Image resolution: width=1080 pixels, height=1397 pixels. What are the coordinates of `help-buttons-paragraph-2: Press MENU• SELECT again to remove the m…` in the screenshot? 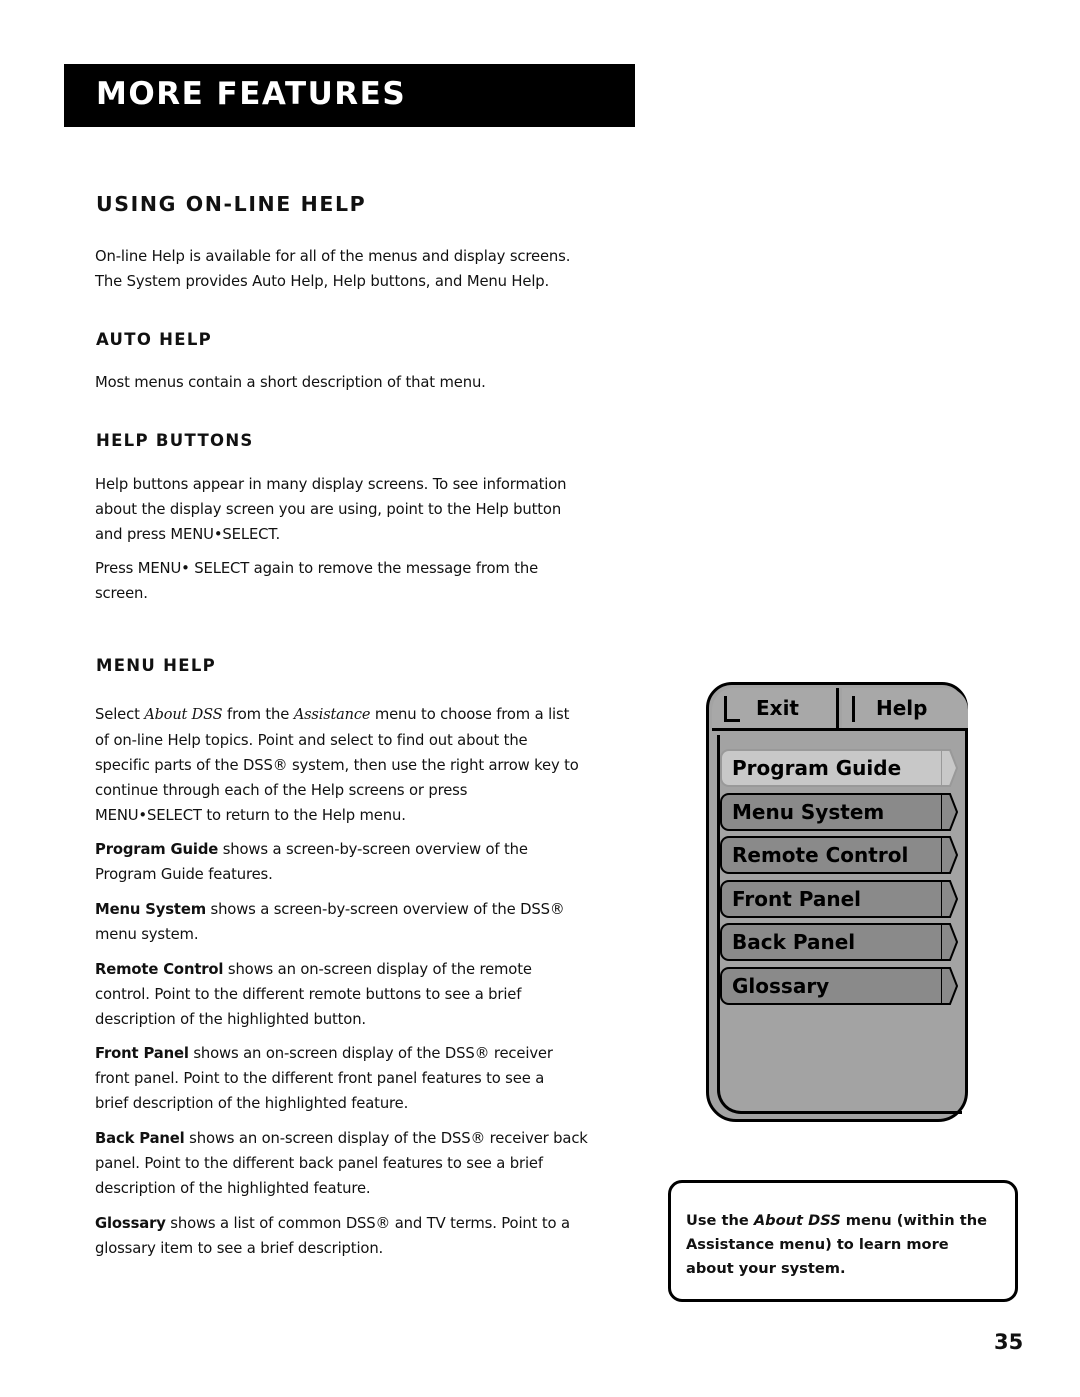 It's located at (317, 581).